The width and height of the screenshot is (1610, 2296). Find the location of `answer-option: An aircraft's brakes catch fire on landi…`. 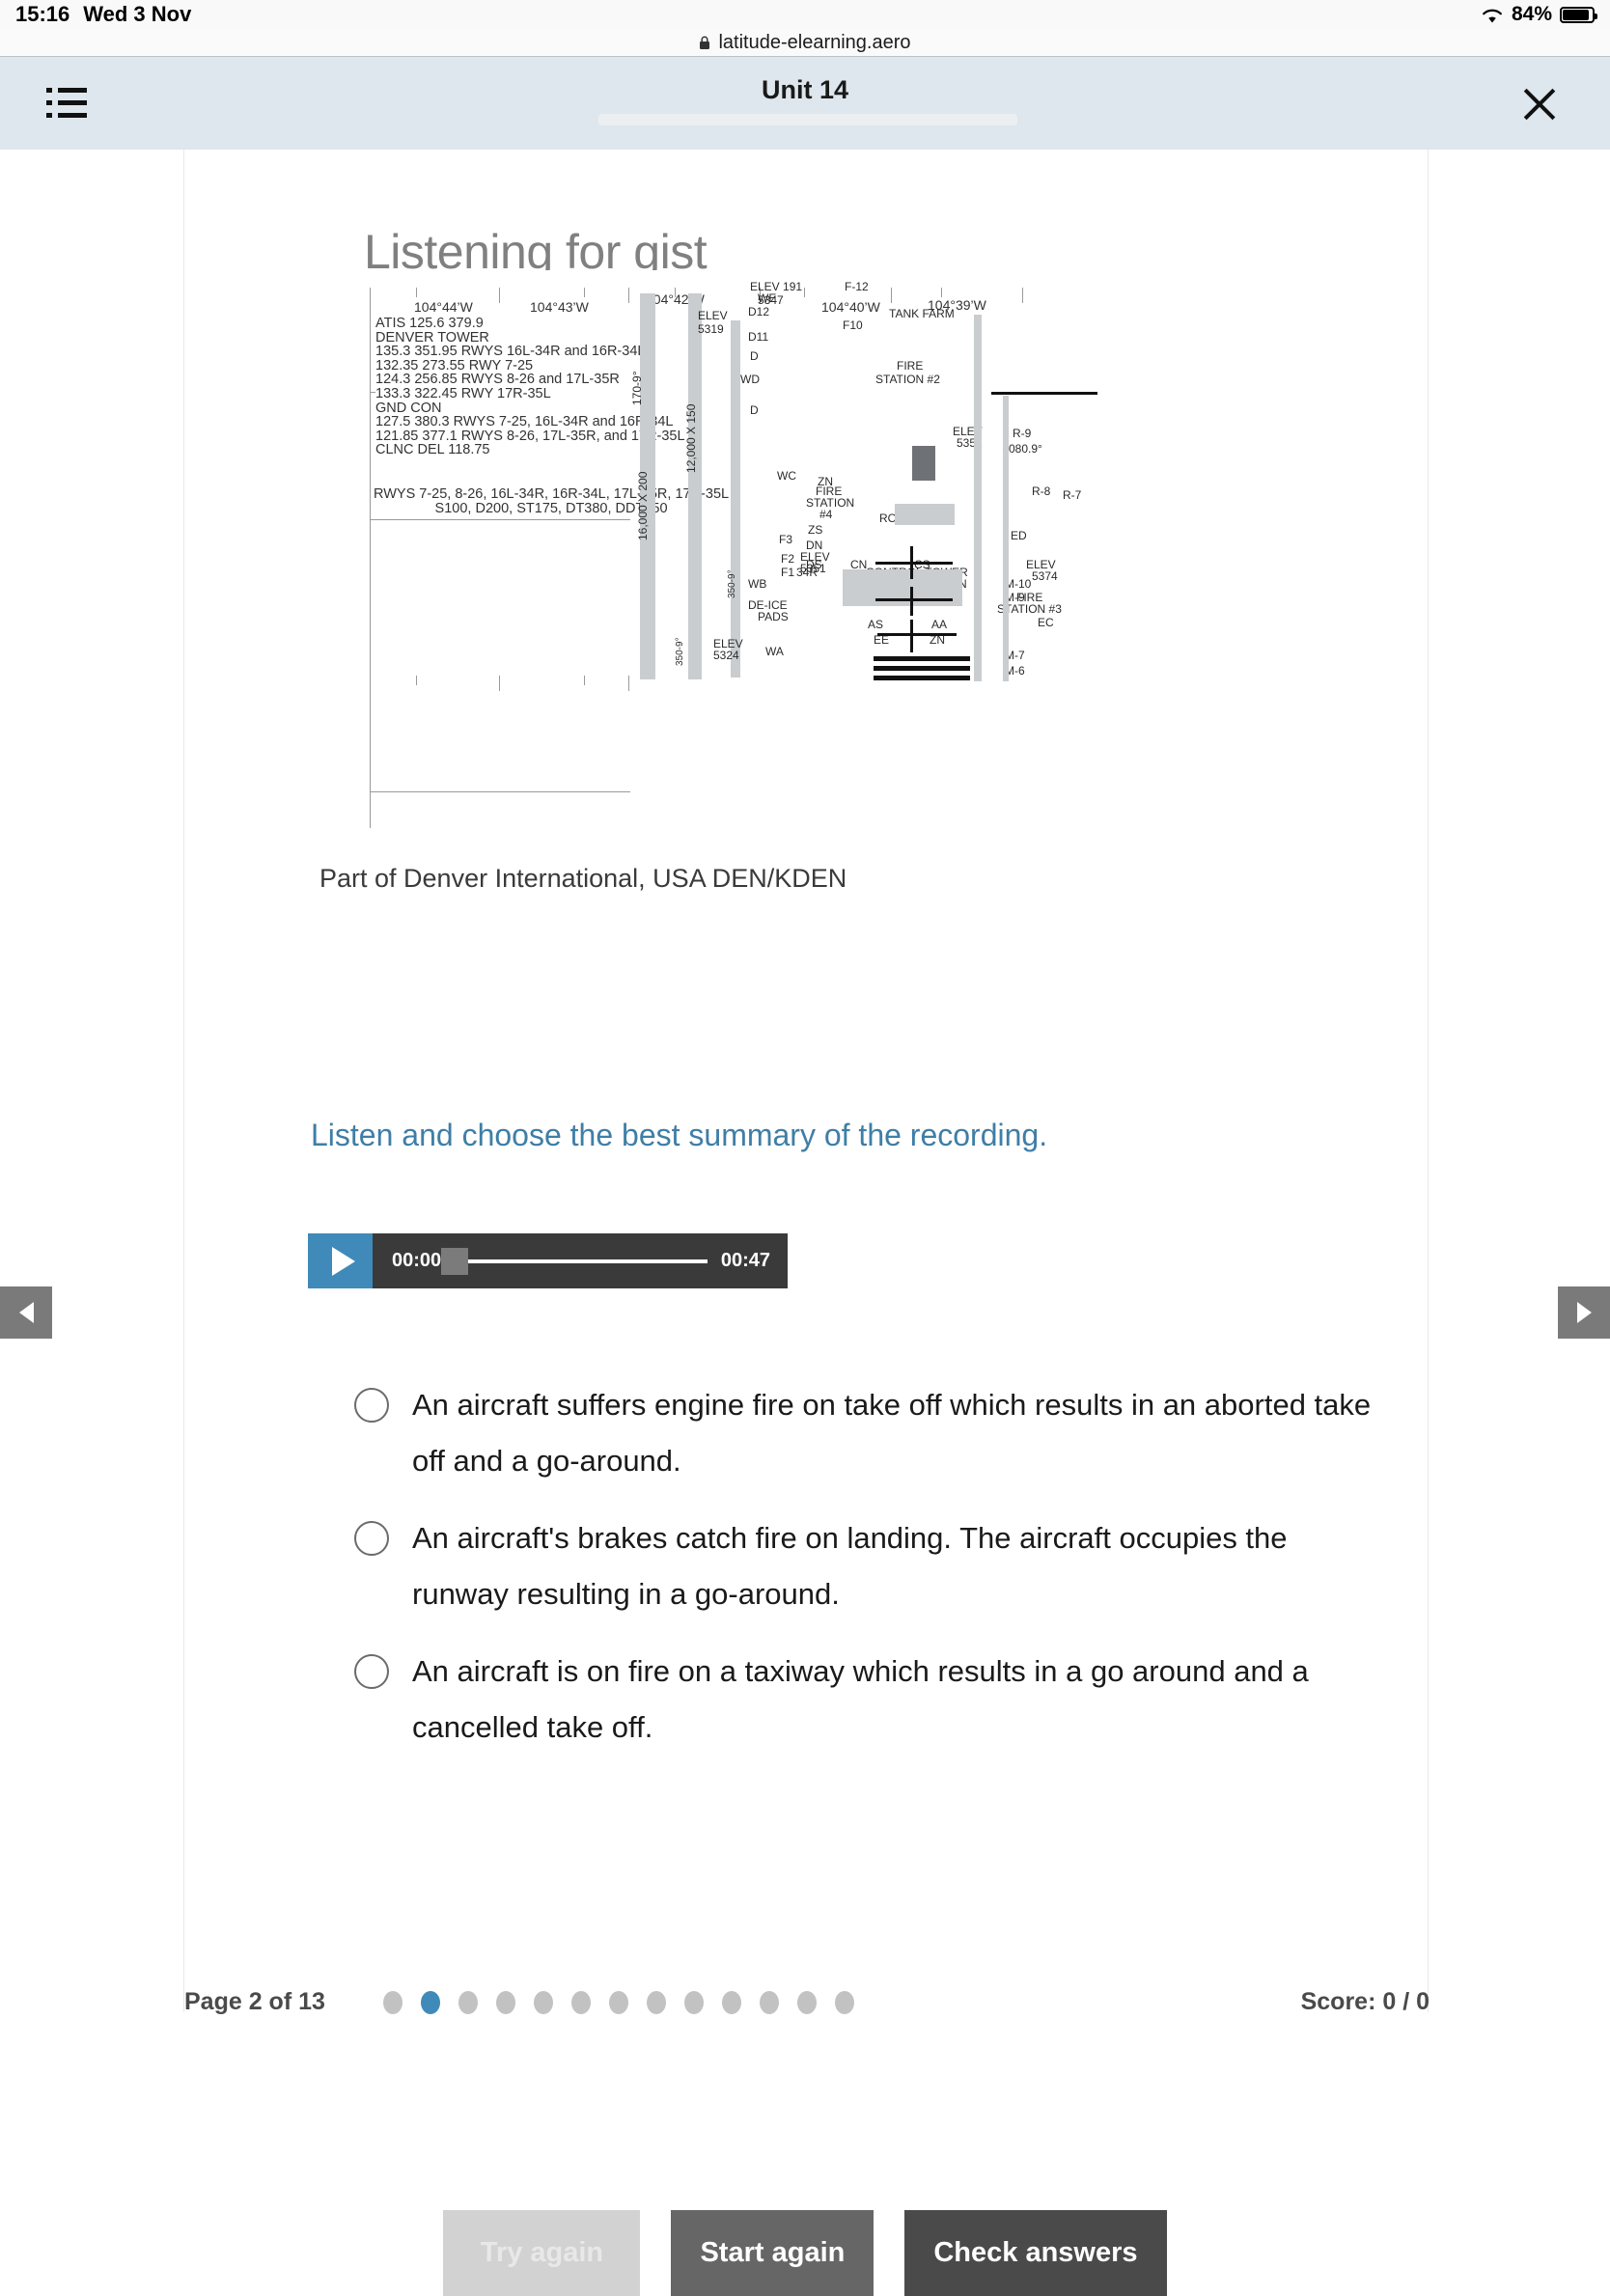

answer-option: An aircraft's brakes catch fire on landi… is located at coordinates (866, 1566).